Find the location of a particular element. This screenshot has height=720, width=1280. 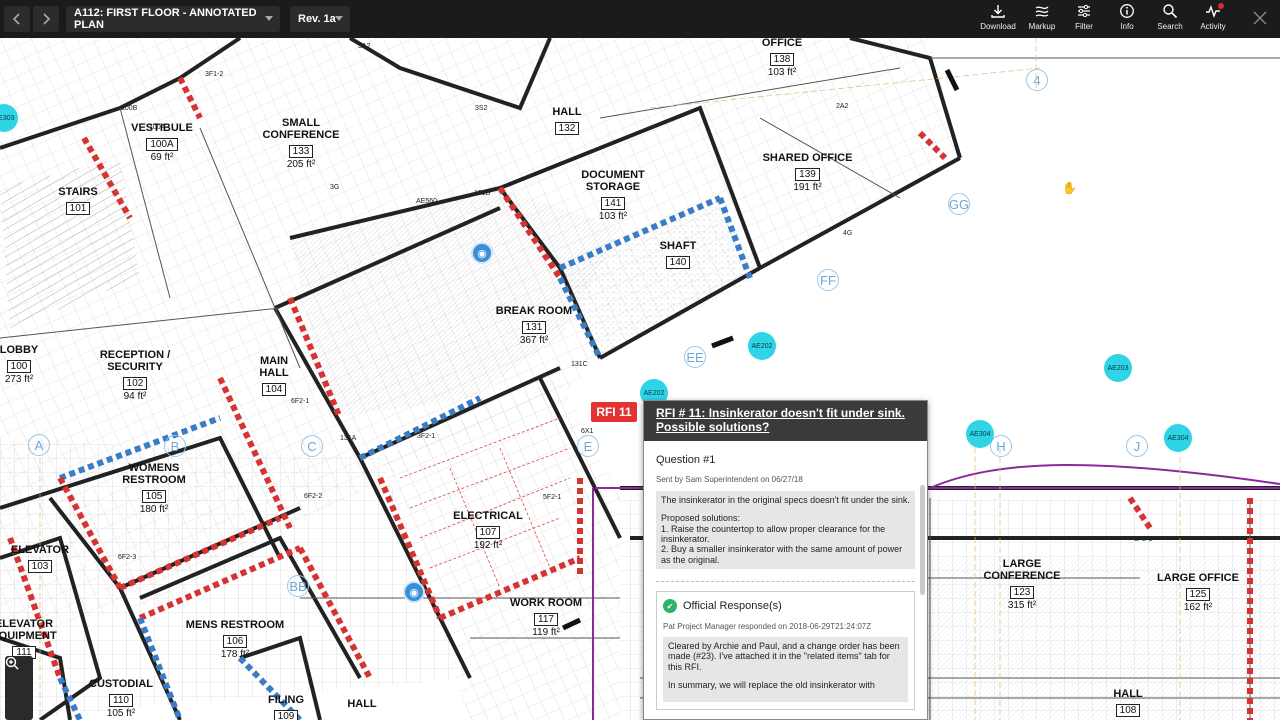

markup-button: Markup is located at coordinates (1042, 19).